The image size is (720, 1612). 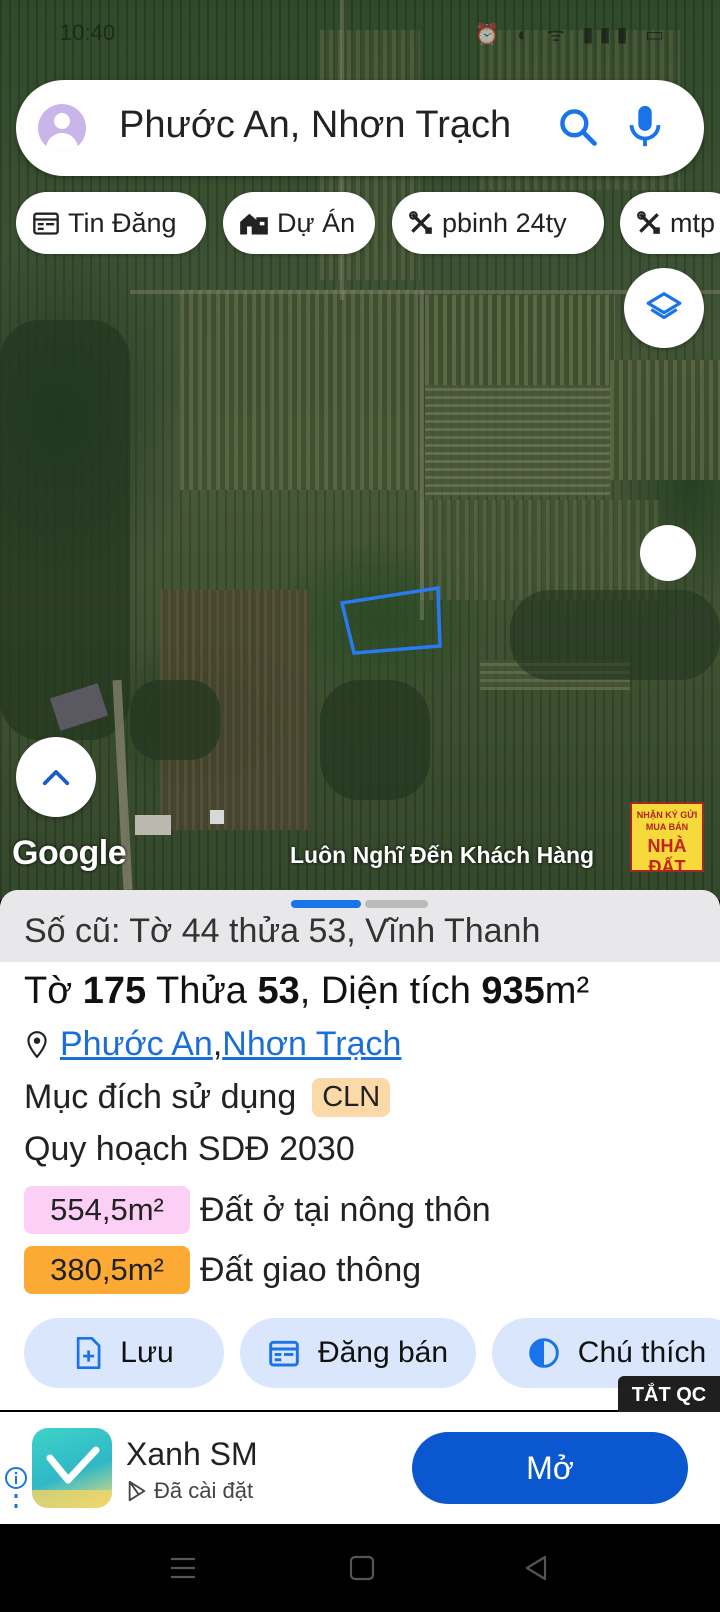 What do you see at coordinates (390, 991) in the screenshot?
I see `title-text: , Diện tích` at bounding box center [390, 991].